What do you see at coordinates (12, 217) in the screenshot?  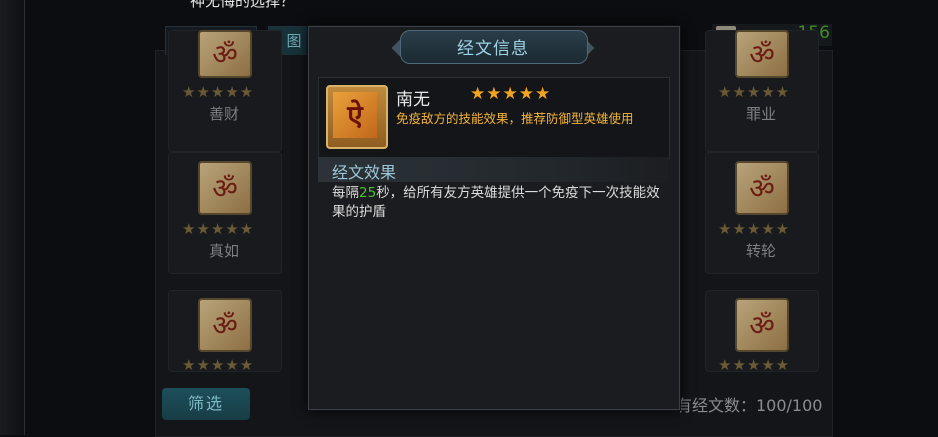 I see `left-edge-frame` at bounding box center [12, 217].